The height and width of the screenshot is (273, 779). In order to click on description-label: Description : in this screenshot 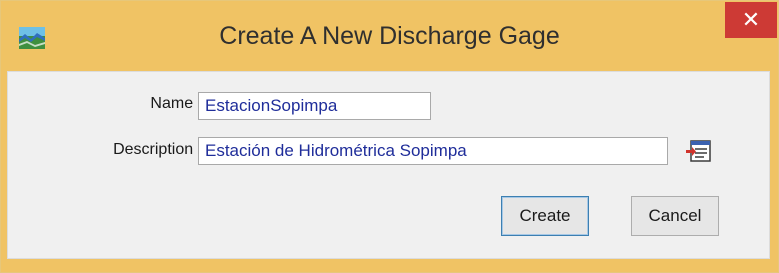, I will do `click(157, 149)`.